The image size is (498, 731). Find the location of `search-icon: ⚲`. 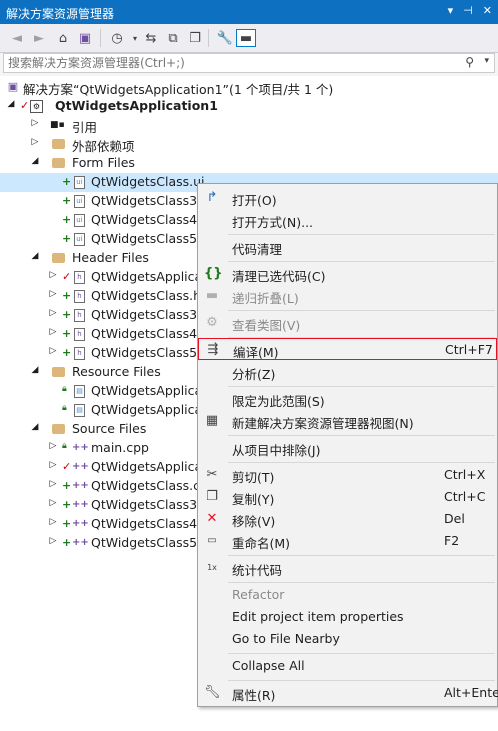

search-icon: ⚲ is located at coordinates (469, 62).